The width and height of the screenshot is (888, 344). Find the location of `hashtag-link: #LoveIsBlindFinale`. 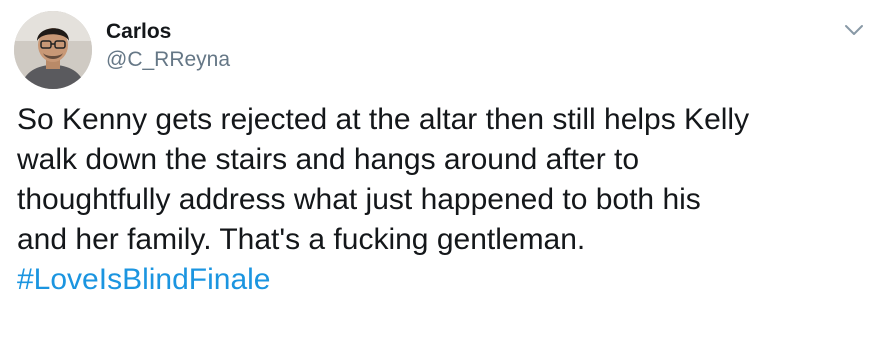

hashtag-link: #LoveIsBlindFinale is located at coordinates (447, 280).